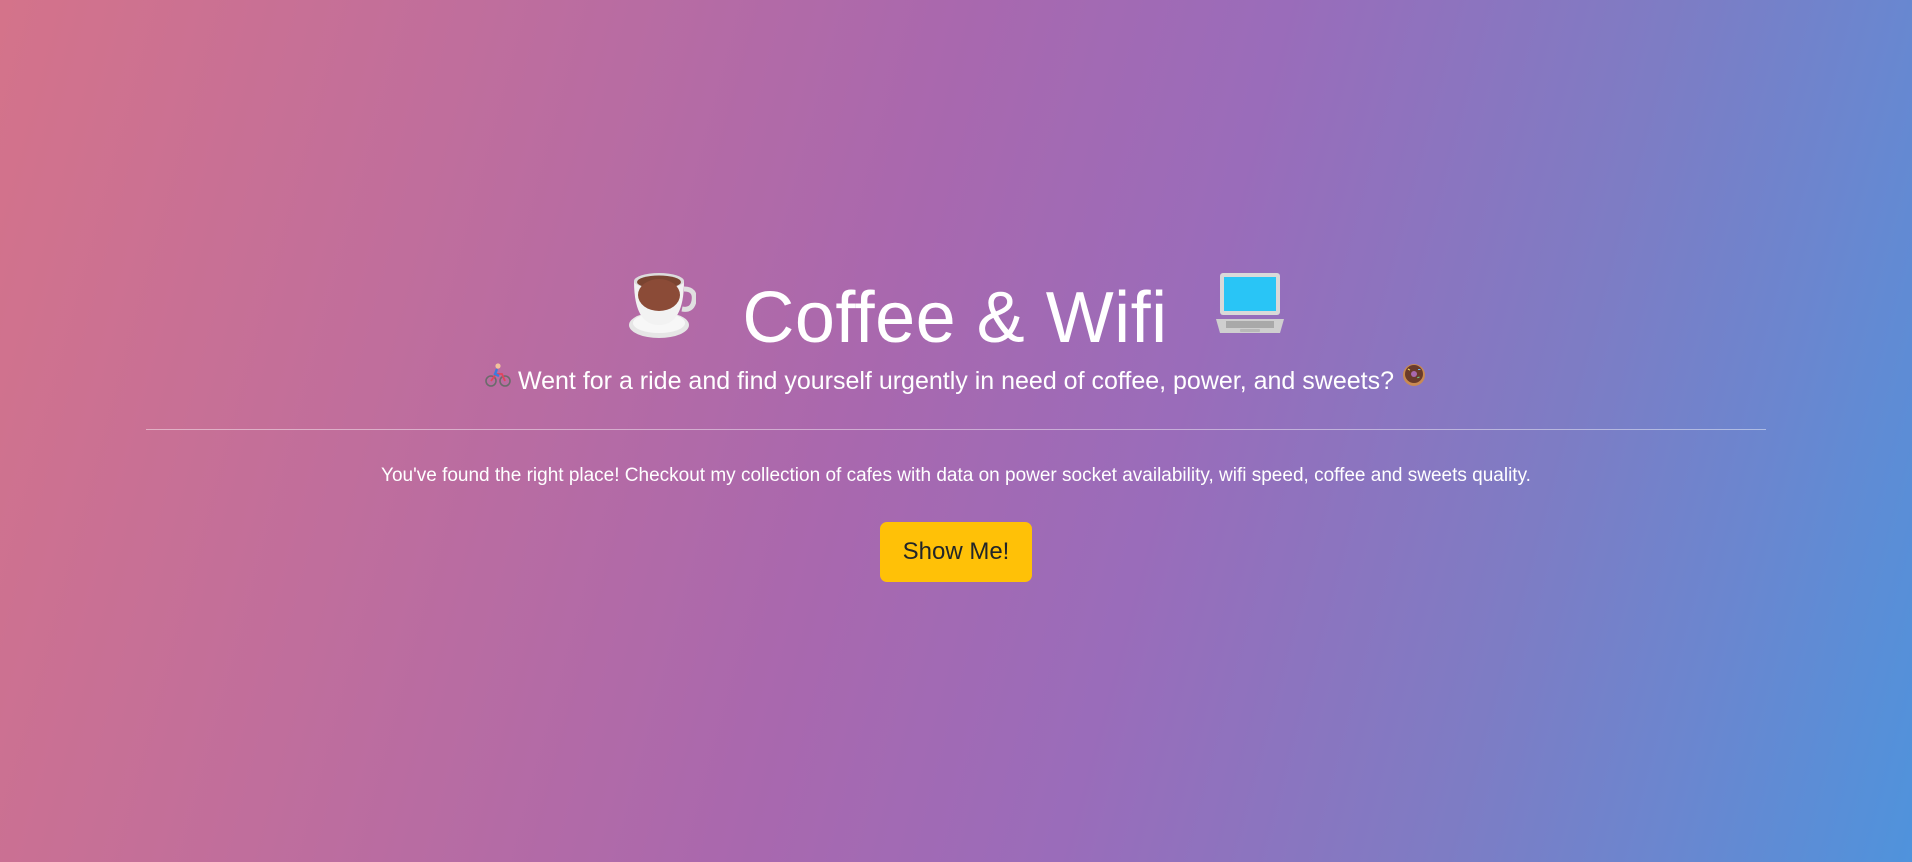 This screenshot has height=862, width=1912. Describe the element at coordinates (1250, 317) in the screenshot. I see `laptop-icon` at that location.